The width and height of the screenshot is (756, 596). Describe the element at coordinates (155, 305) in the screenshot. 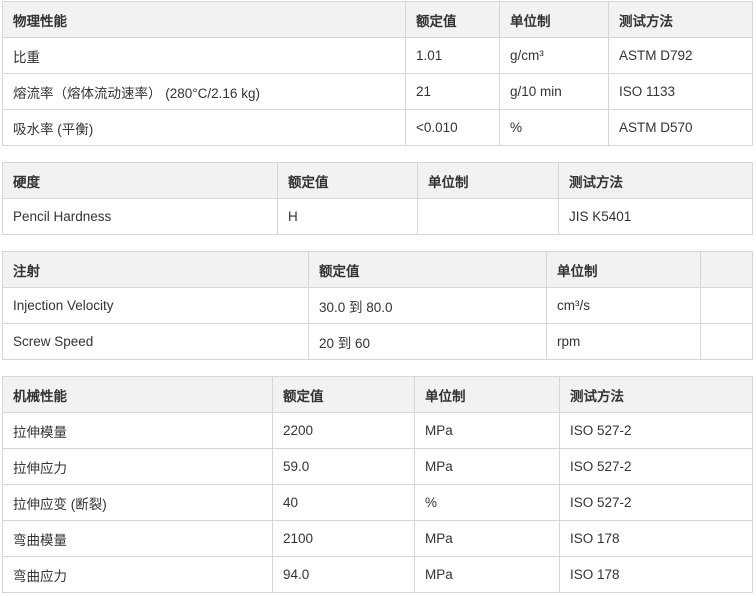

I see `property-cell: Injection Velocity` at that location.